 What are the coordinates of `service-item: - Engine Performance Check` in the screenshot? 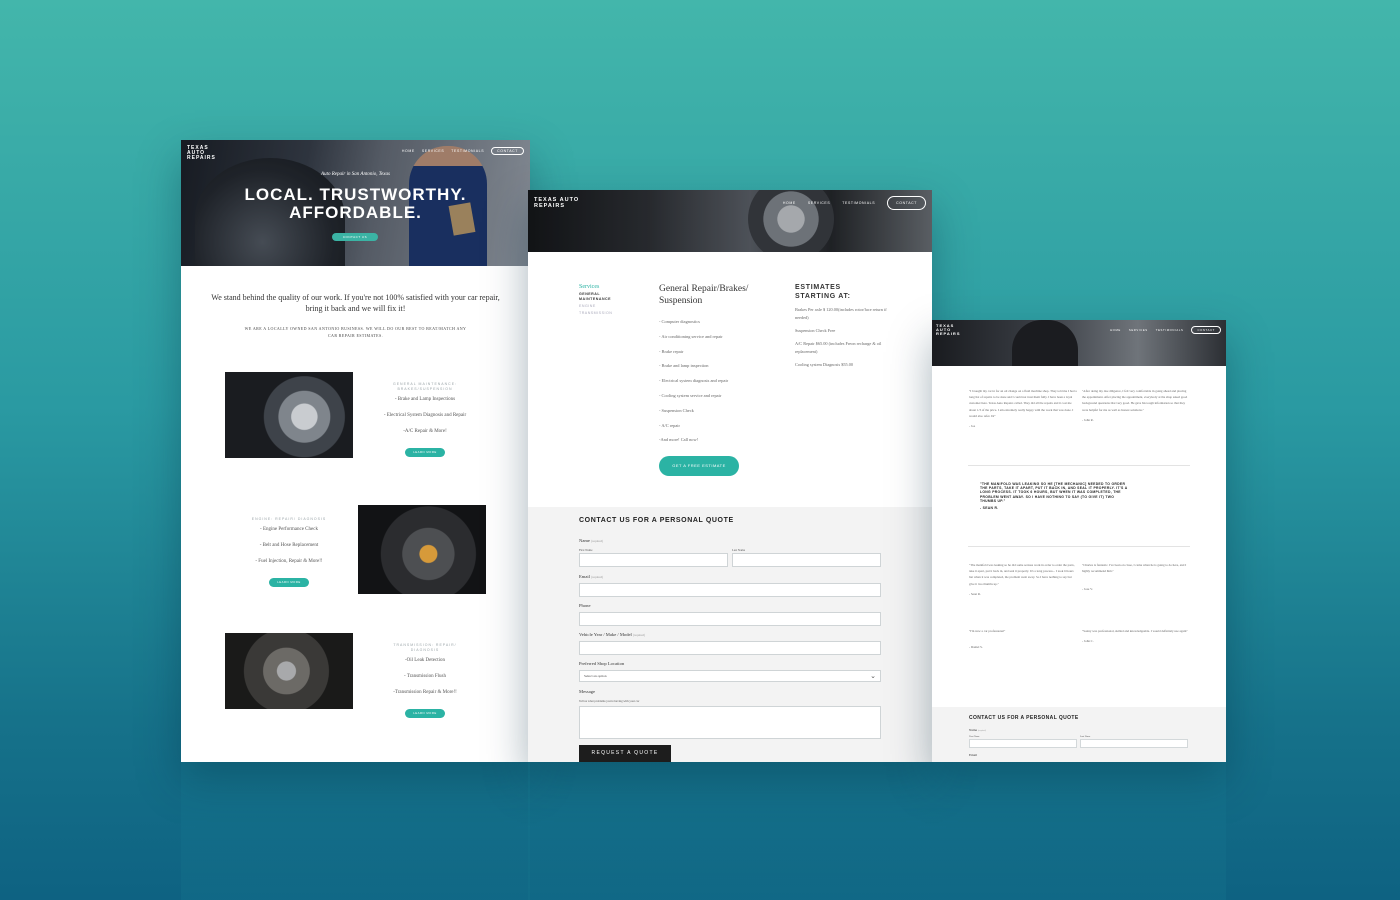 It's located at (289, 529).